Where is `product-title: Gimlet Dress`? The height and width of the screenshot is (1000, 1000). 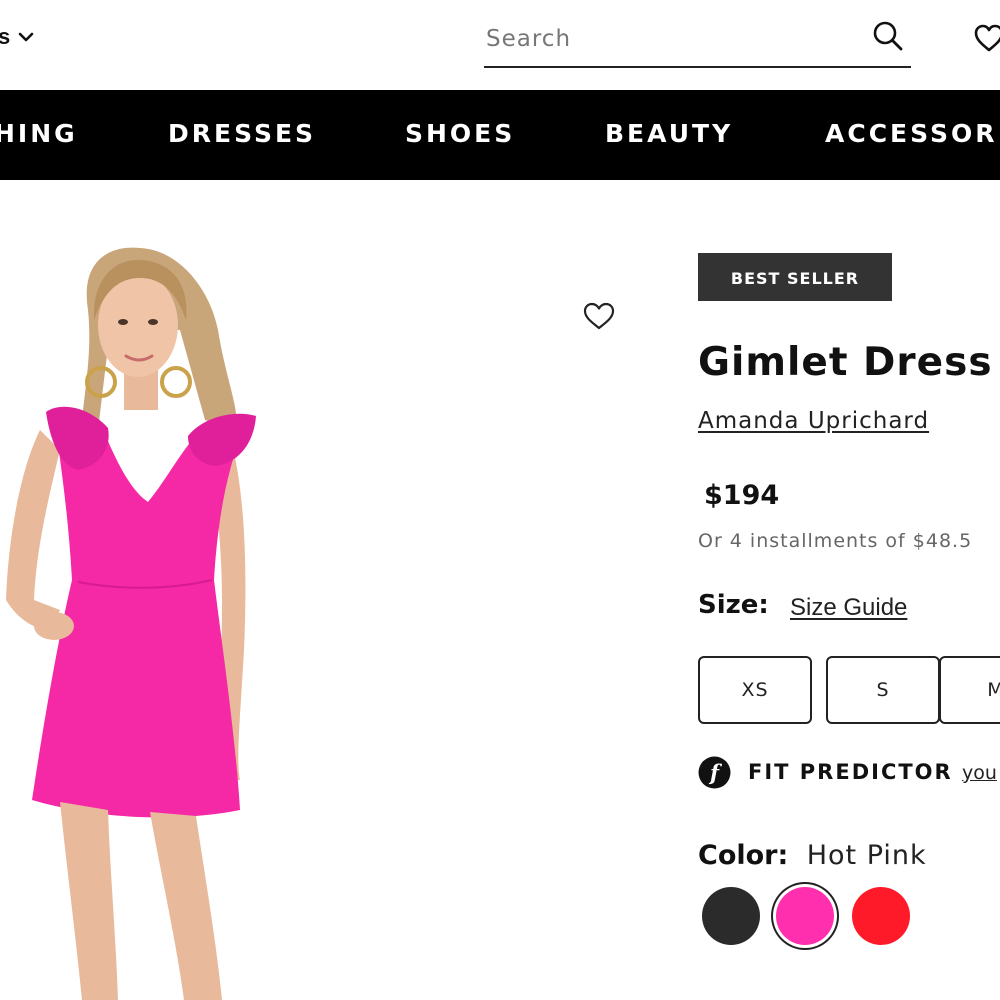 product-title: Gimlet Dress is located at coordinates (845, 362).